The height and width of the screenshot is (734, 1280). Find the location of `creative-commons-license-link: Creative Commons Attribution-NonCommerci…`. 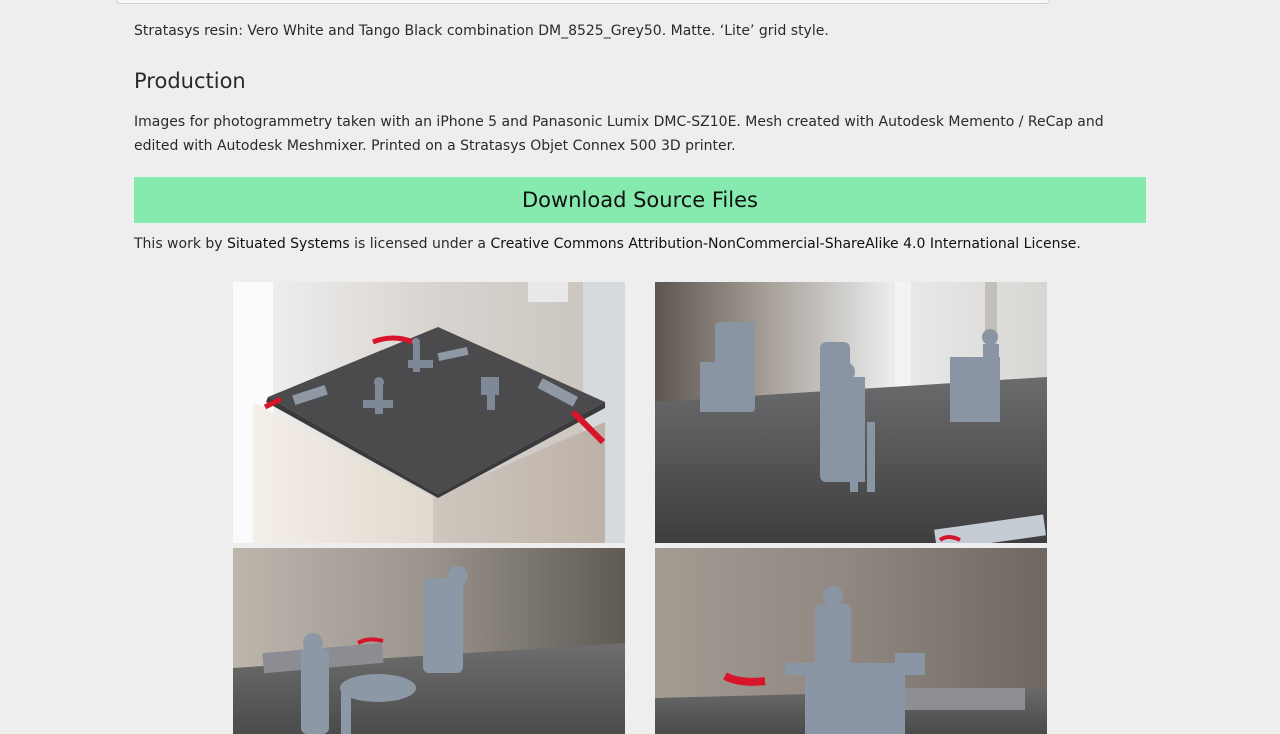

creative-commons-license-link: Creative Commons Attribution-NonCommerci… is located at coordinates (783, 244).